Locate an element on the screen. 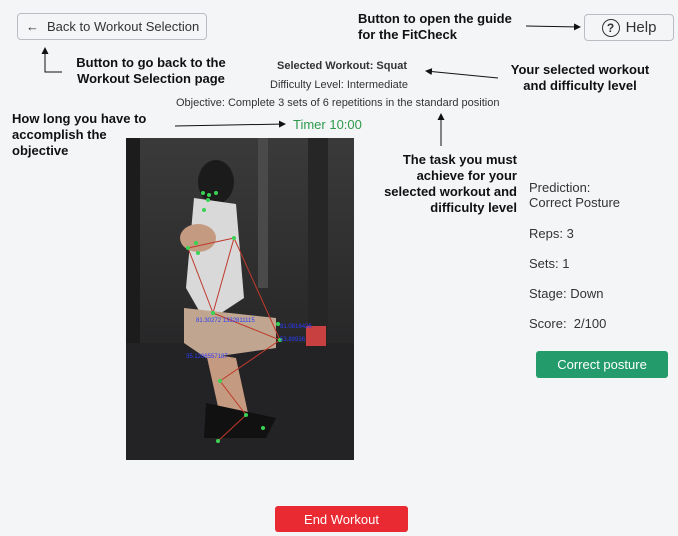 This screenshot has height=536, width=678. arrow-to-help is located at coordinates (553, 27).